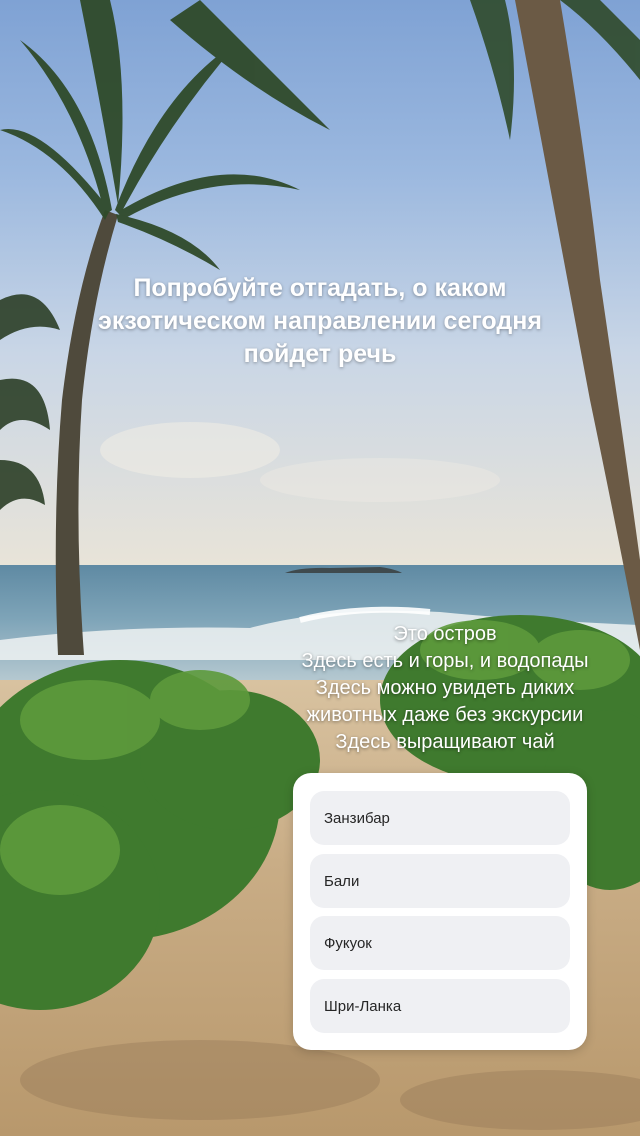 The image size is (640, 1136). I want to click on hint-line: Здесь выращивают чай, so click(445, 742).